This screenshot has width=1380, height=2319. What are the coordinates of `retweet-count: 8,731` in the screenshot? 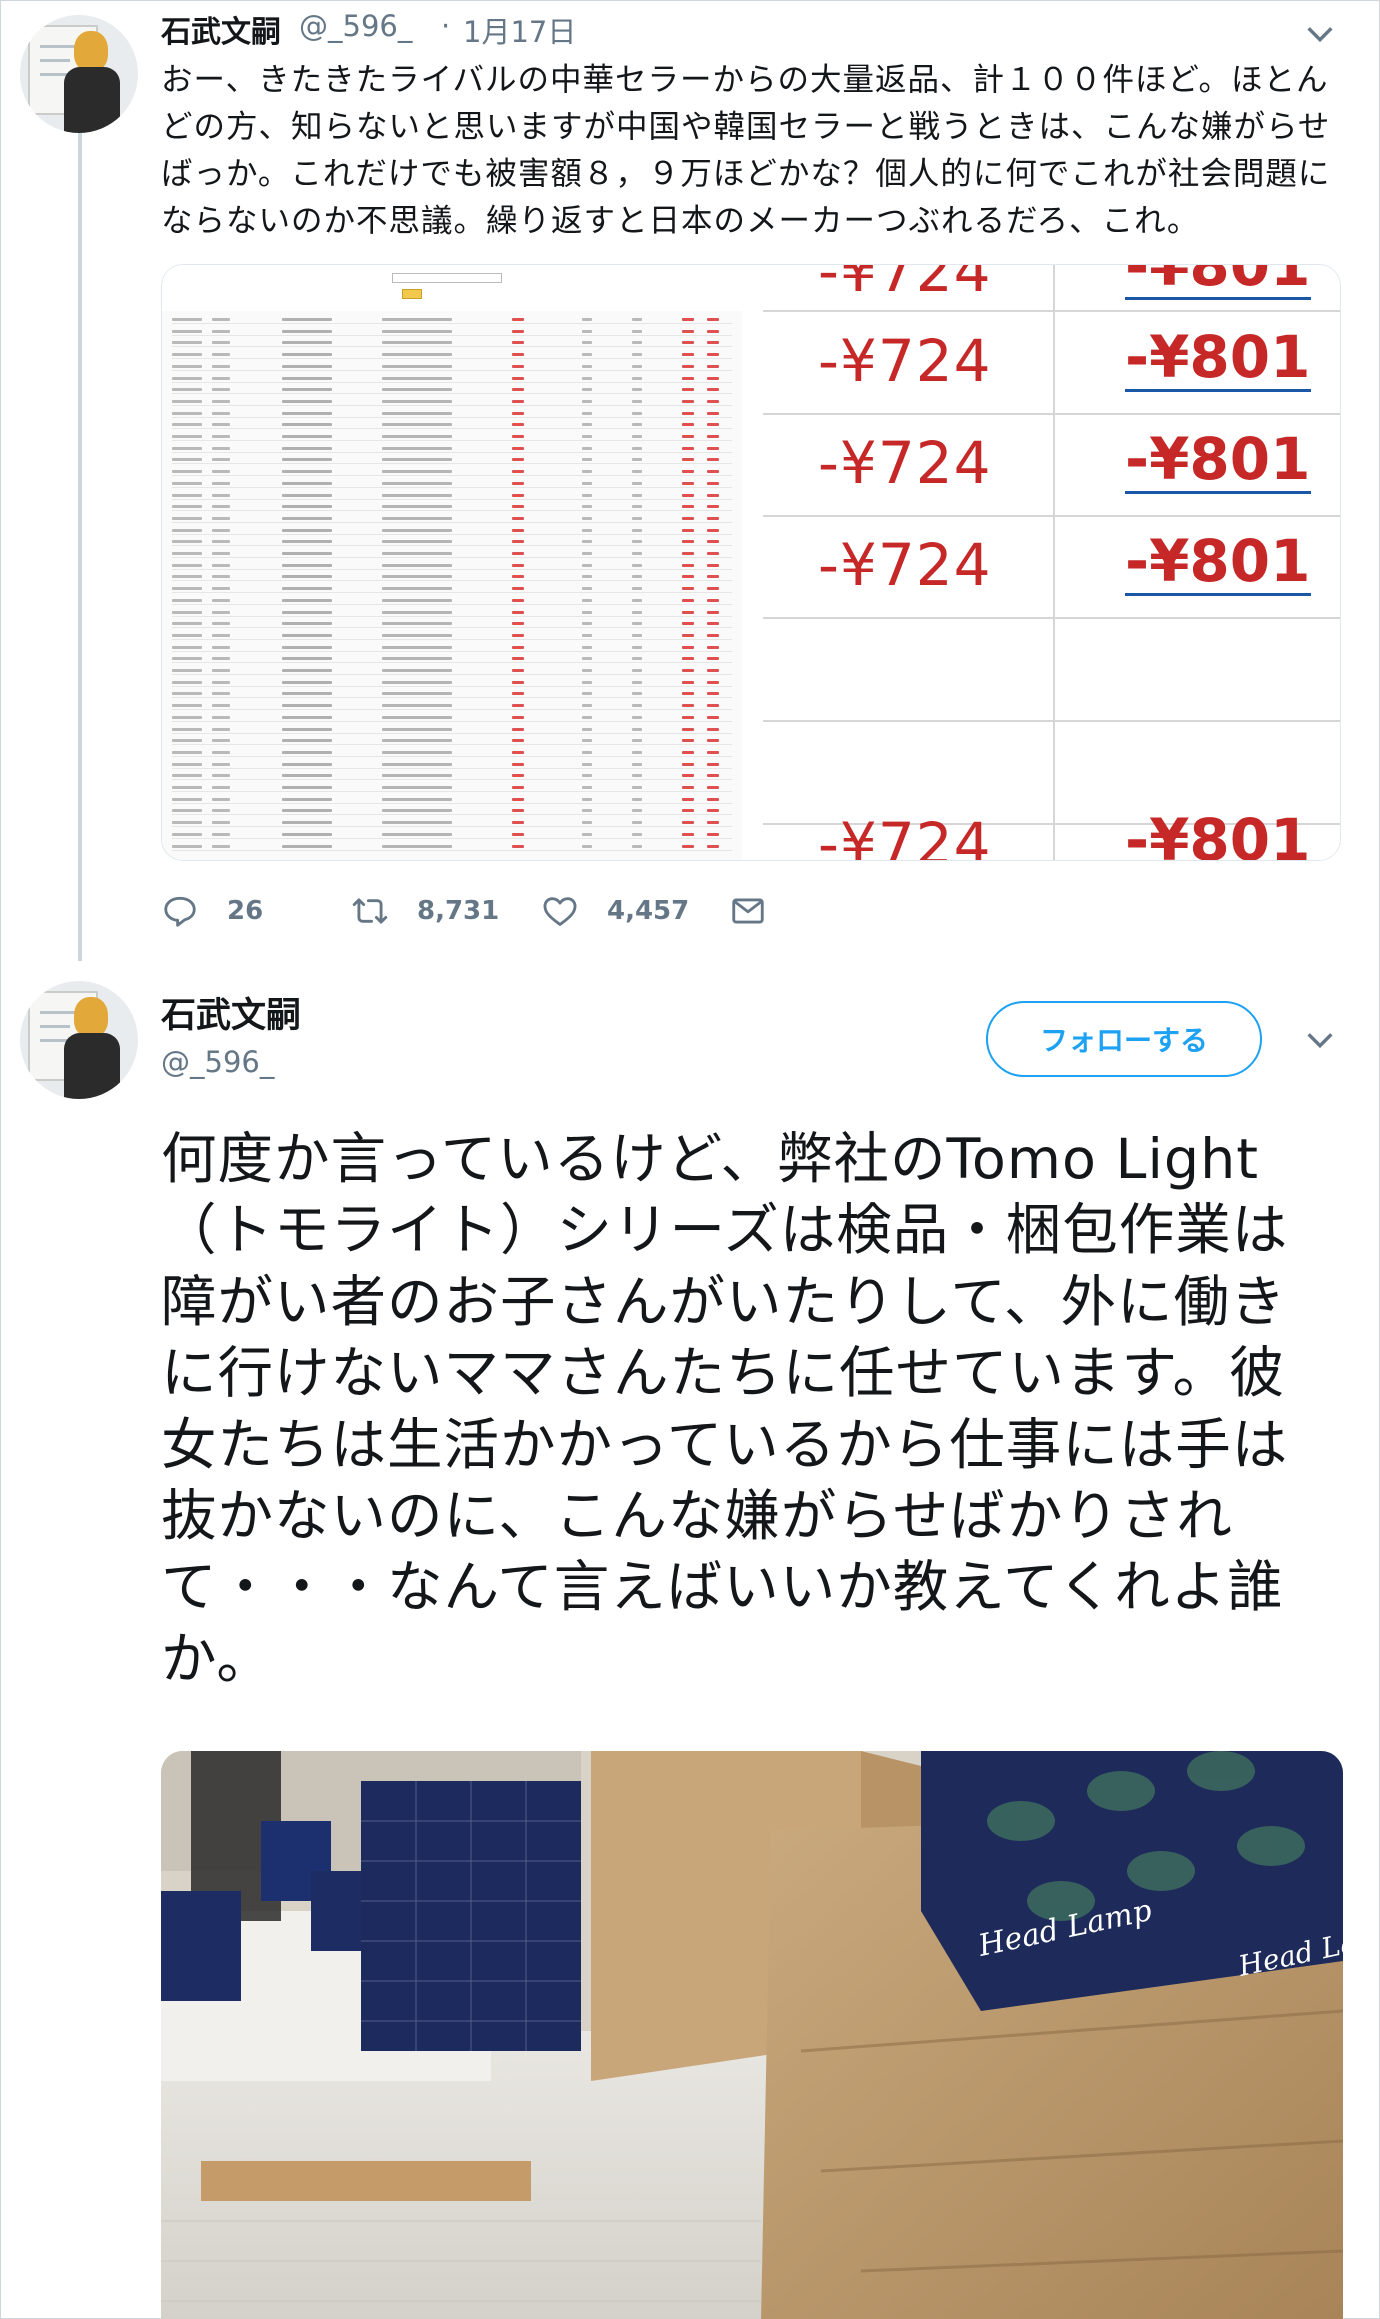 It's located at (458, 911).